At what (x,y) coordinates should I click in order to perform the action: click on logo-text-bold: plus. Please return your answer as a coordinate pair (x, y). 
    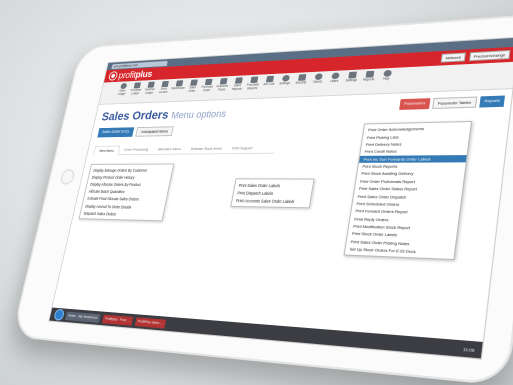
    Looking at the image, I should click on (144, 74).